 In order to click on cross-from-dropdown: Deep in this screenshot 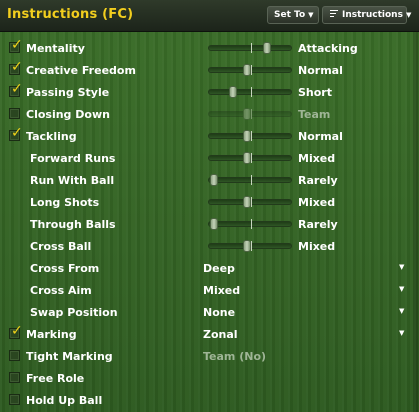, I will do `click(219, 268)`.